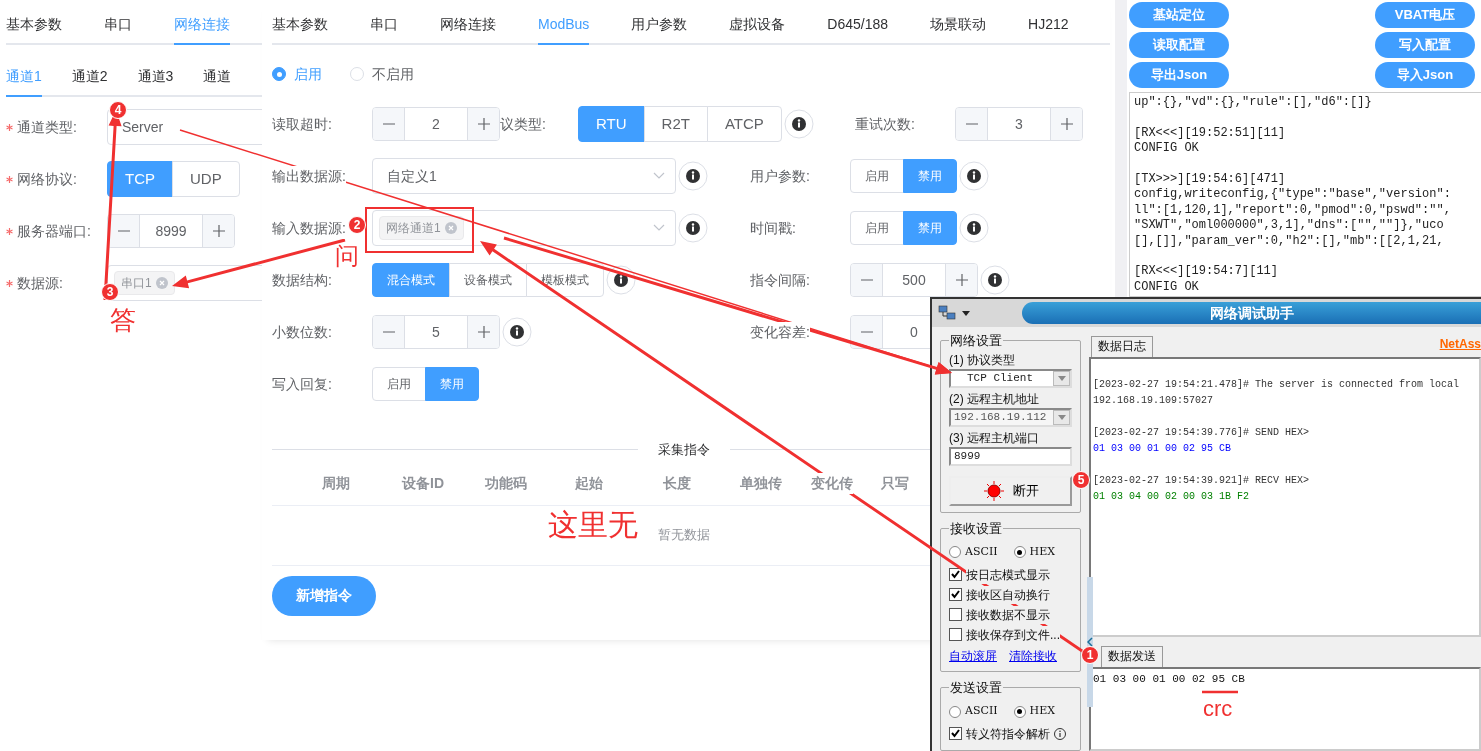 The width and height of the screenshot is (1481, 751). What do you see at coordinates (659, 30) in the screenshot?
I see `tab: 用户参数` at bounding box center [659, 30].